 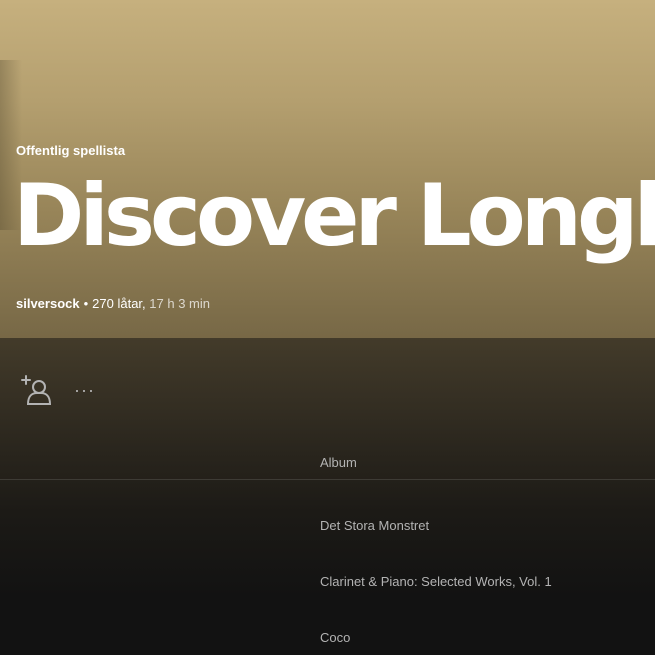 I want to click on playlist-meta: silversock • 270 låtar, 17 h 3 min, so click(x=113, y=303).